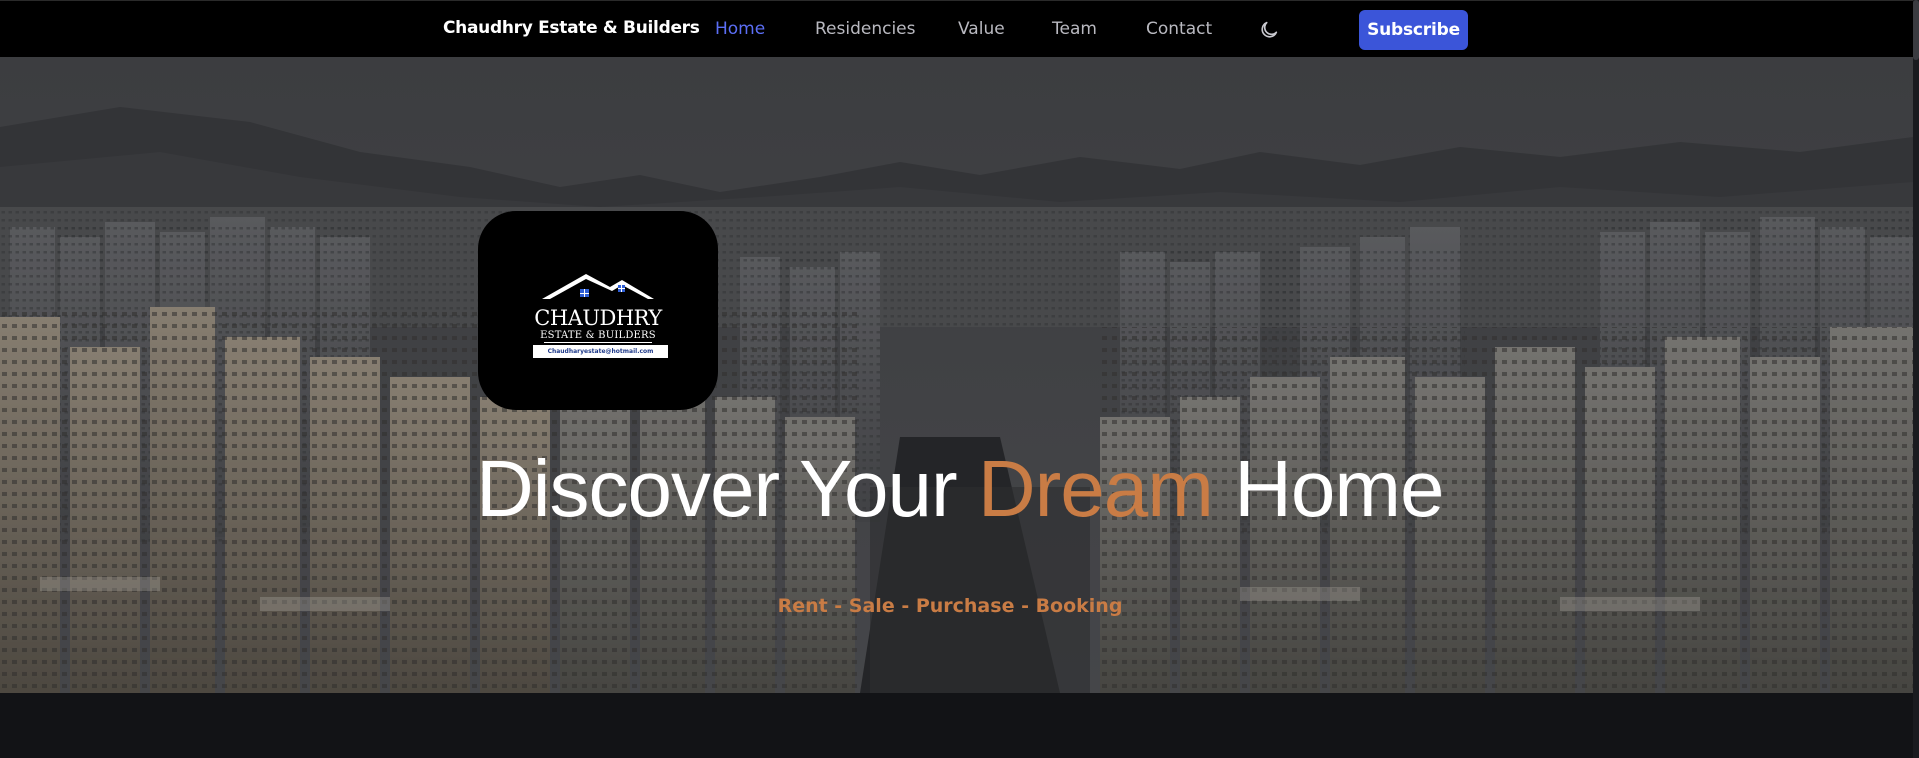 This screenshot has width=1919, height=758. I want to click on scrollbar-thumb, so click(1916, 30).